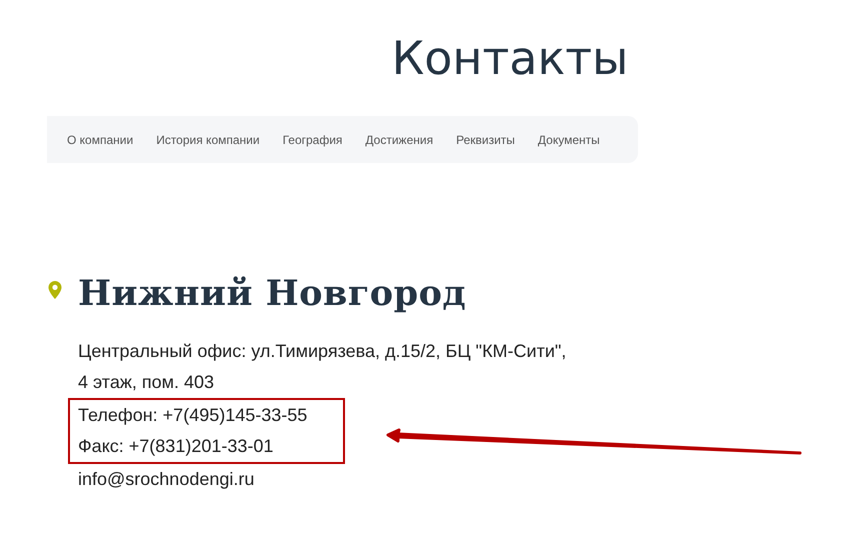 This screenshot has height=559, width=855. Describe the element at coordinates (485, 139) in the screenshot. I see `nav-link: Реквизиты` at that location.